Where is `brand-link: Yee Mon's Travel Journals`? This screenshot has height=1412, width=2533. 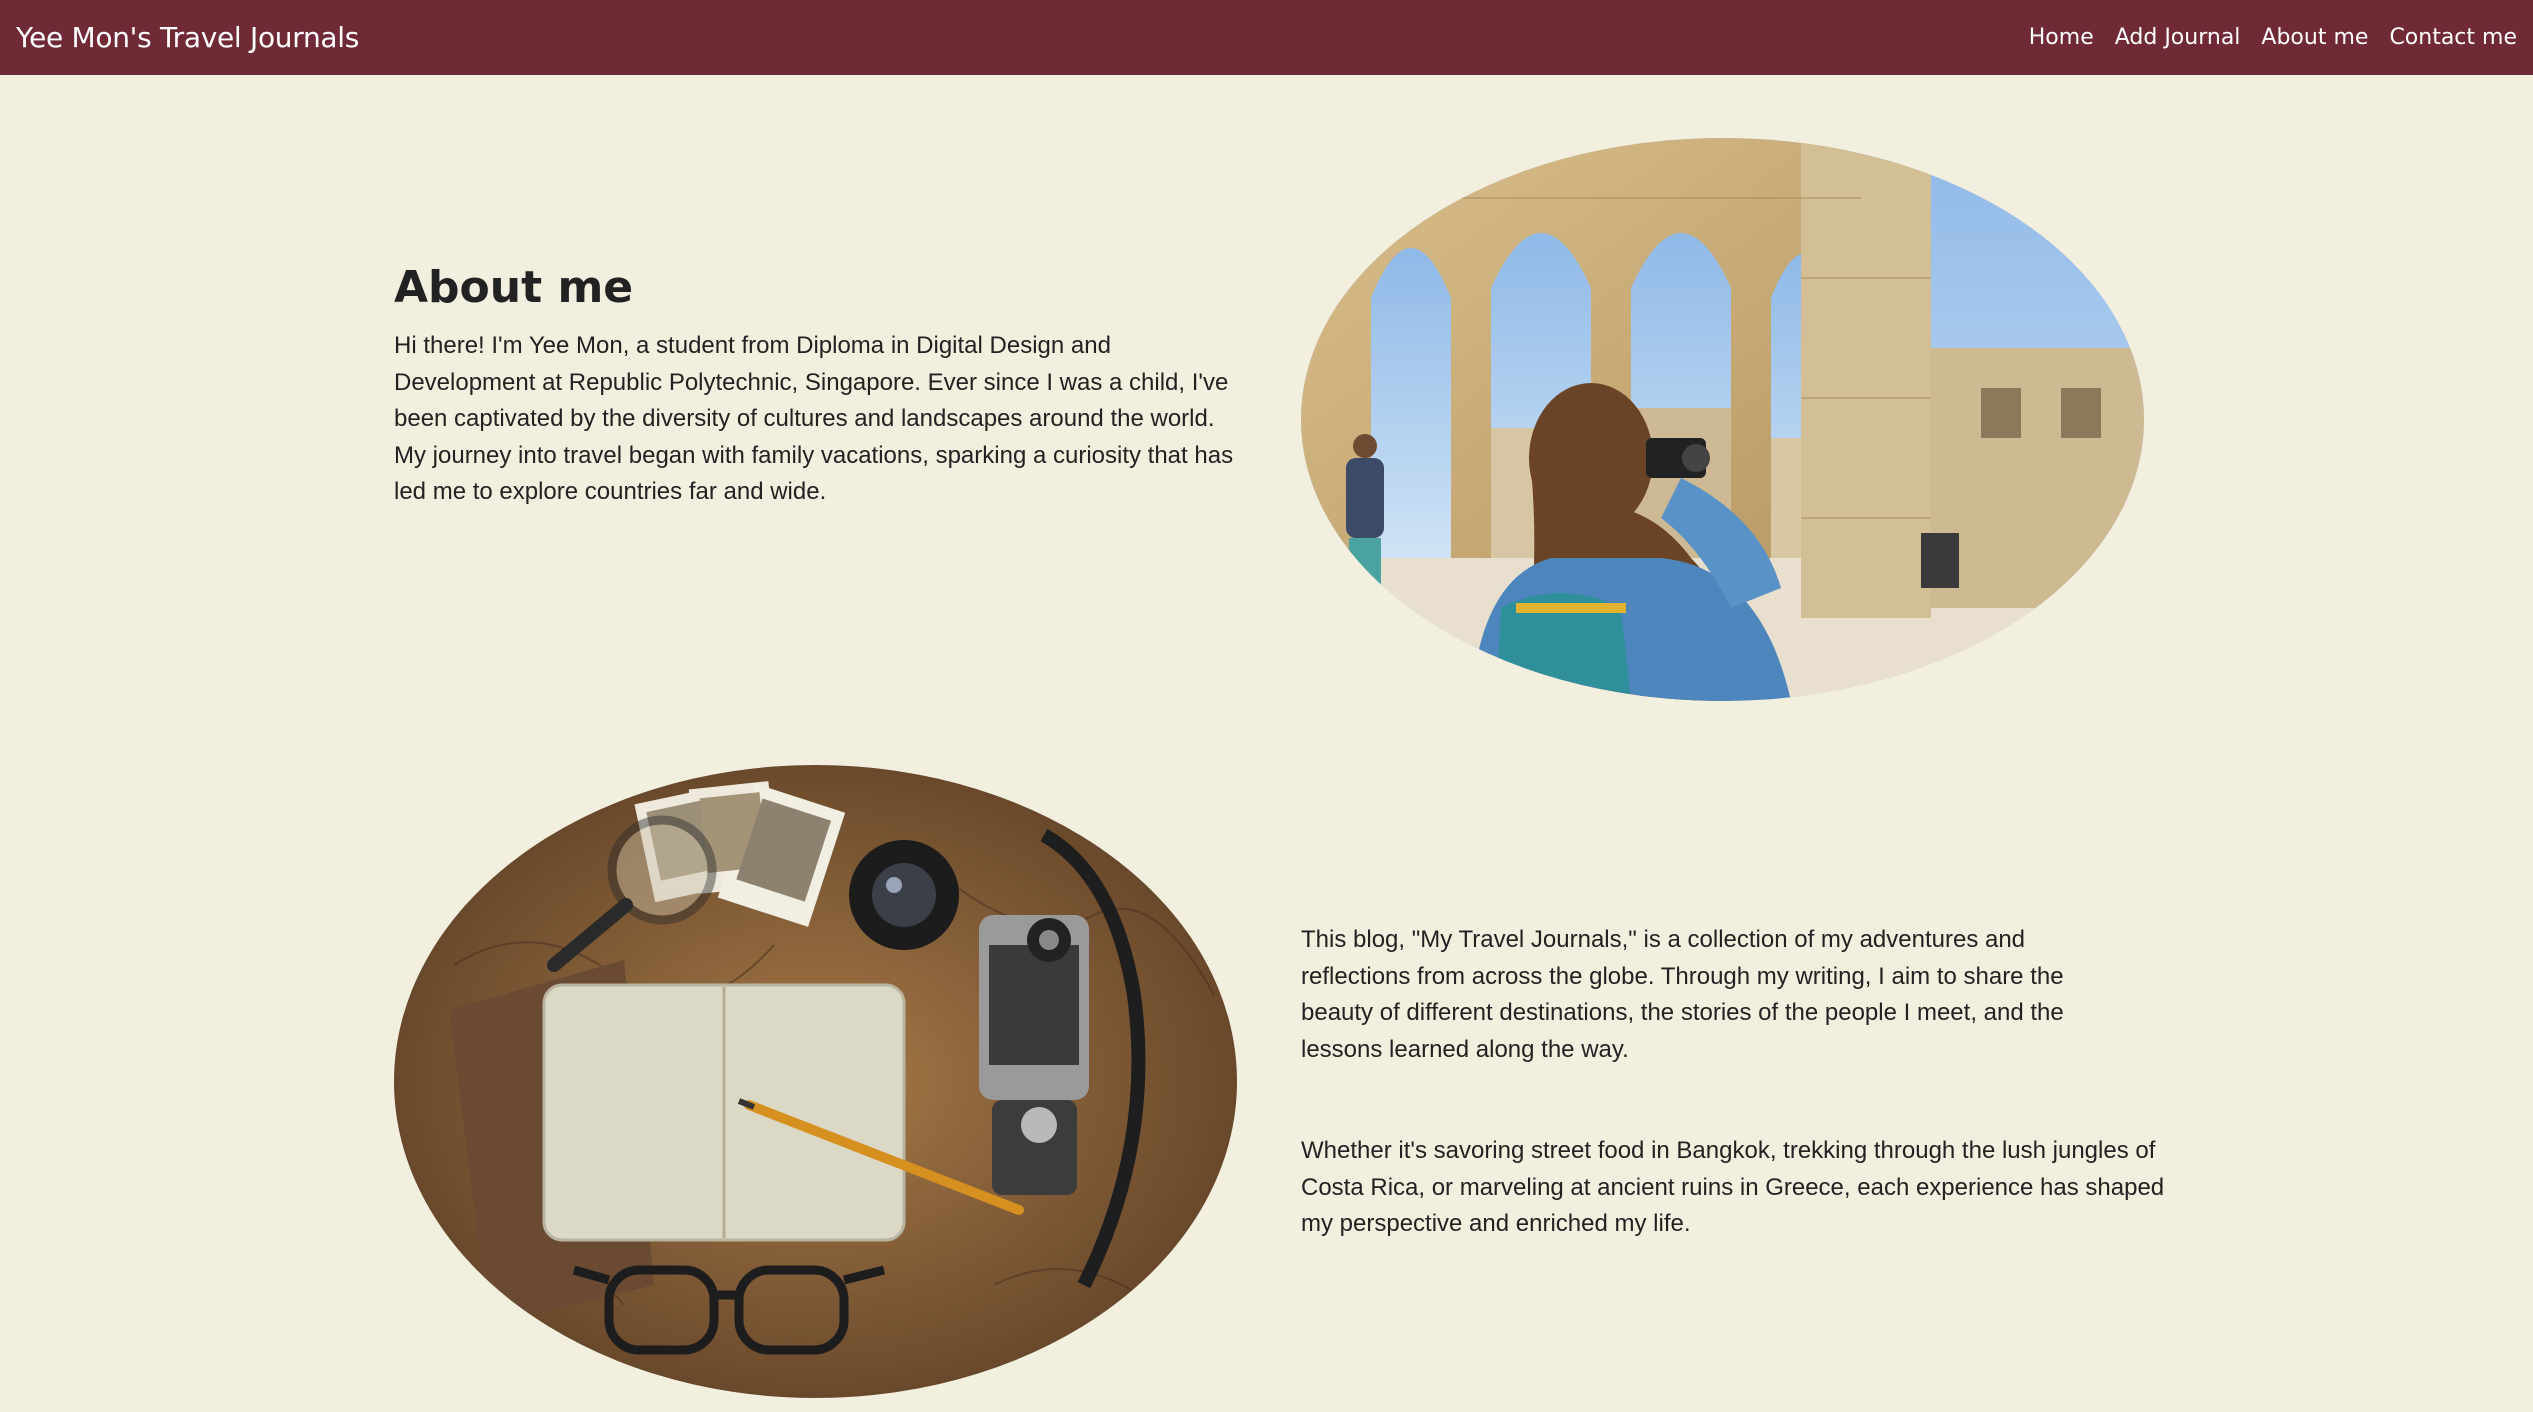
brand-link: Yee Mon's Travel Journals is located at coordinates (187, 37).